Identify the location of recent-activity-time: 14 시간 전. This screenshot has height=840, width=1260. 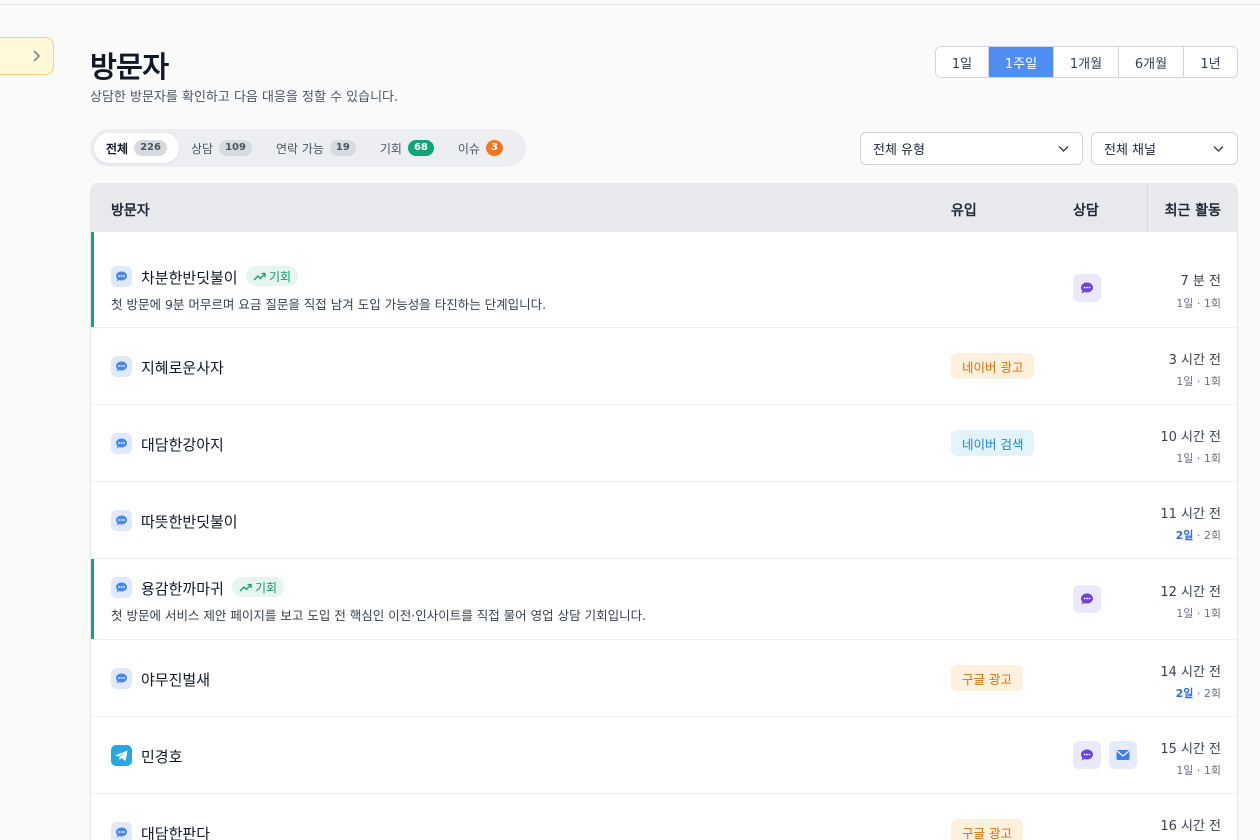
(1190, 672).